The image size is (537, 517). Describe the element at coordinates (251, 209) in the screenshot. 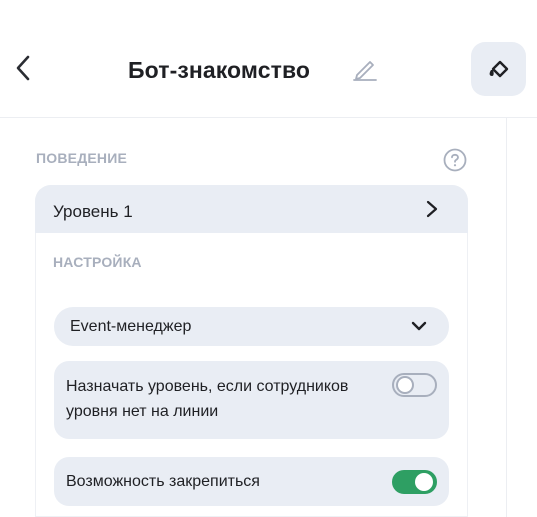

I see `level-selector: Уровень 1` at that location.